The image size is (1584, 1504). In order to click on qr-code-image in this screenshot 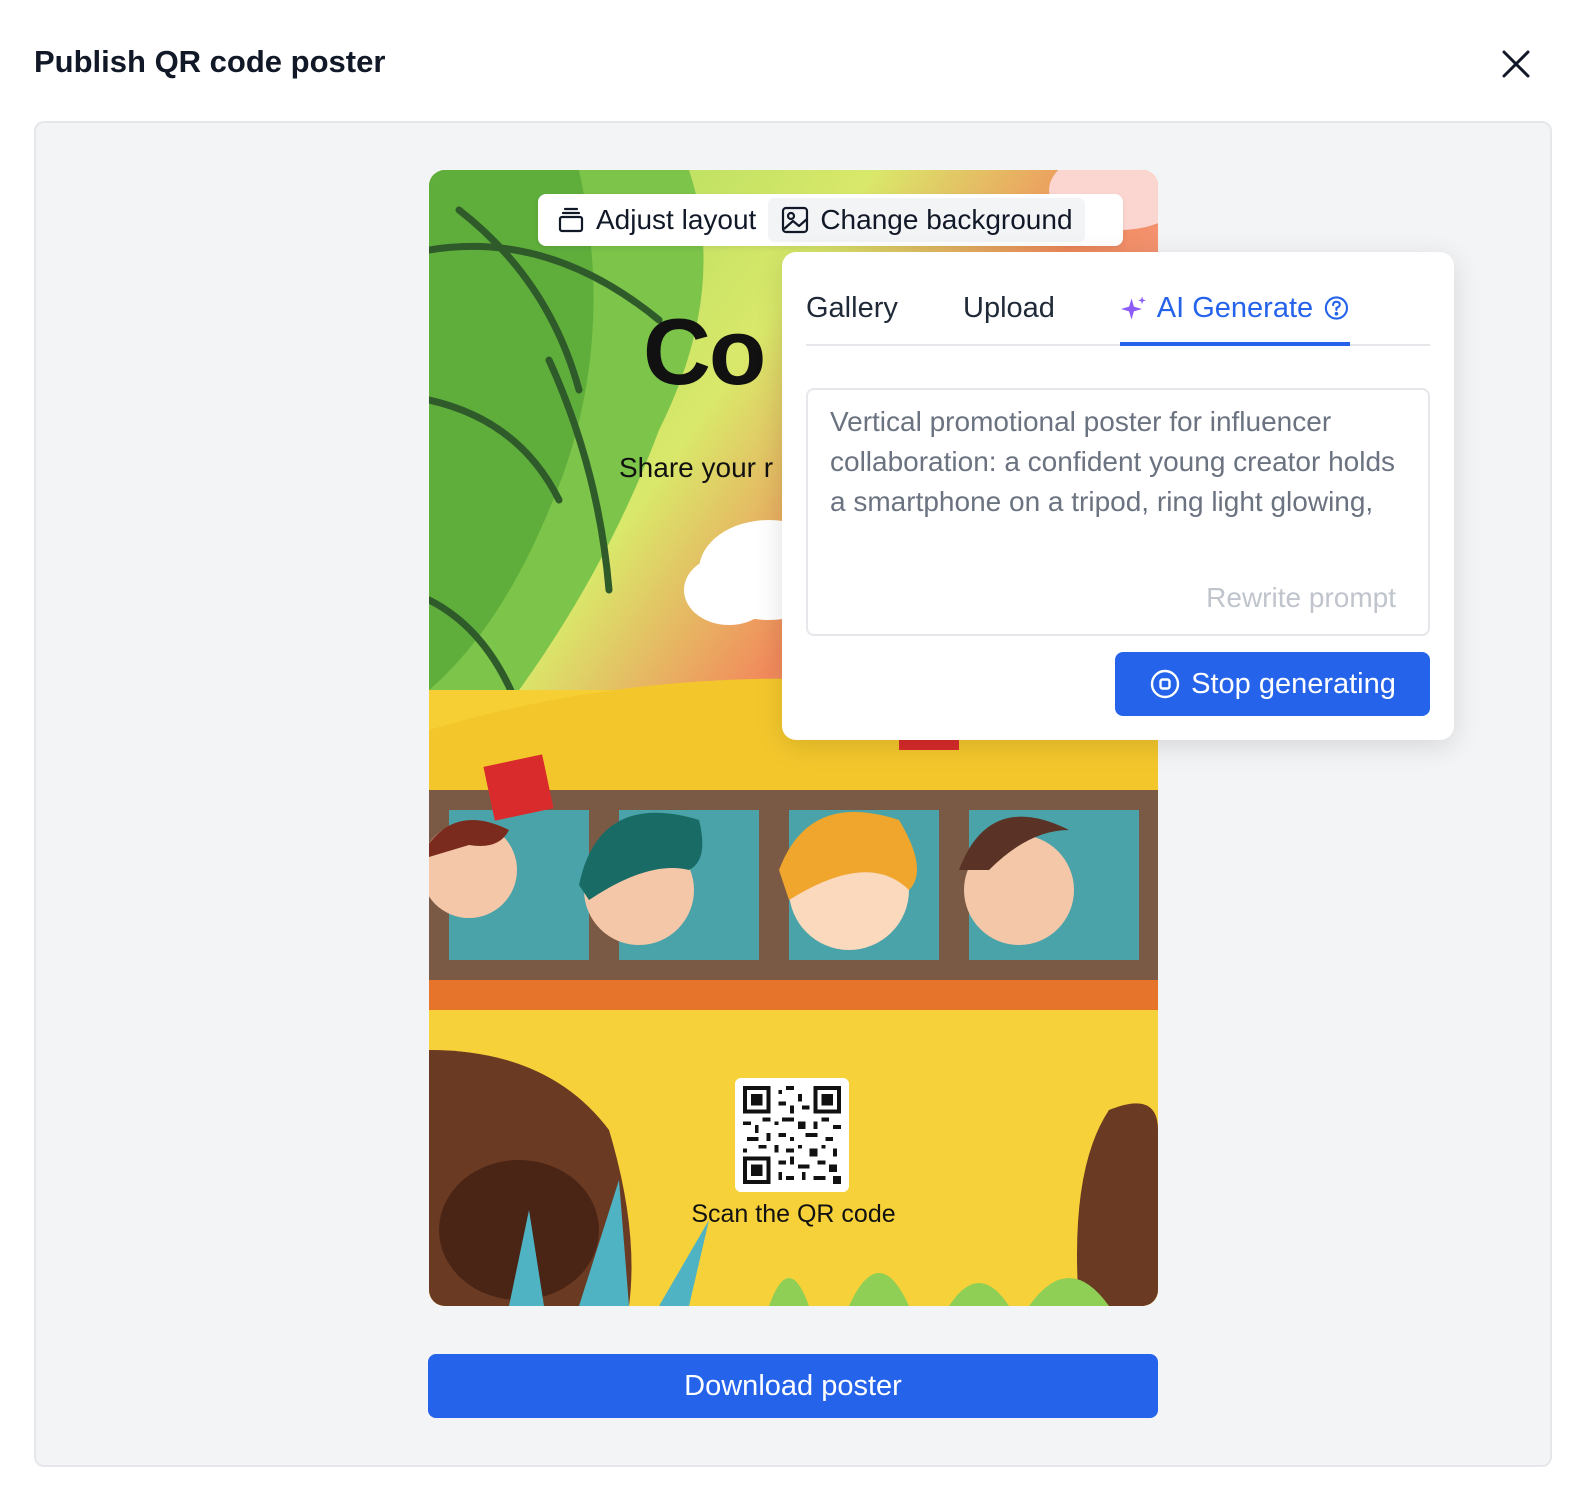, I will do `click(792, 1135)`.